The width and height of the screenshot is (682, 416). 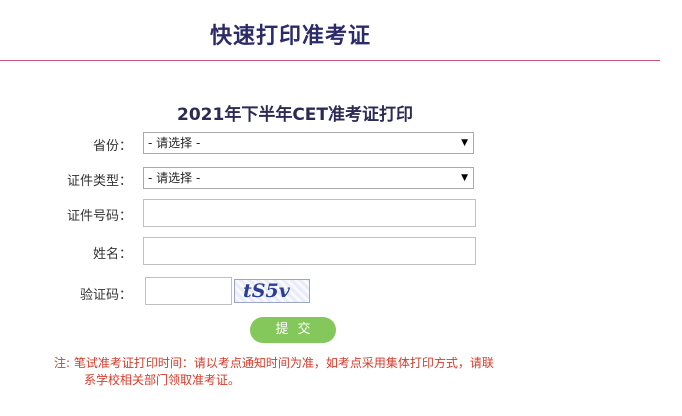 What do you see at coordinates (295, 115) in the screenshot?
I see `form-title: 2021年下半年CET准考证打印` at bounding box center [295, 115].